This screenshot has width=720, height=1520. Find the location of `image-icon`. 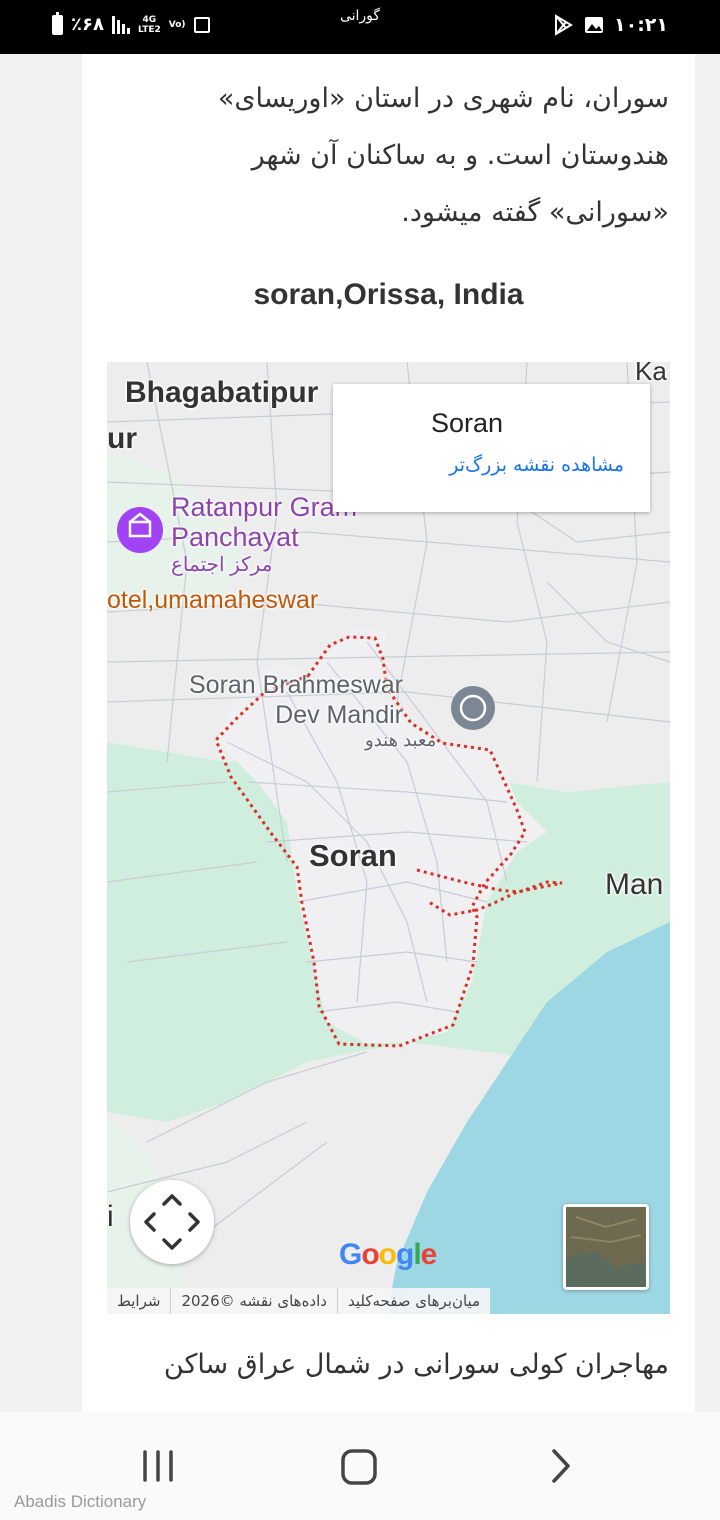

image-icon is located at coordinates (594, 25).